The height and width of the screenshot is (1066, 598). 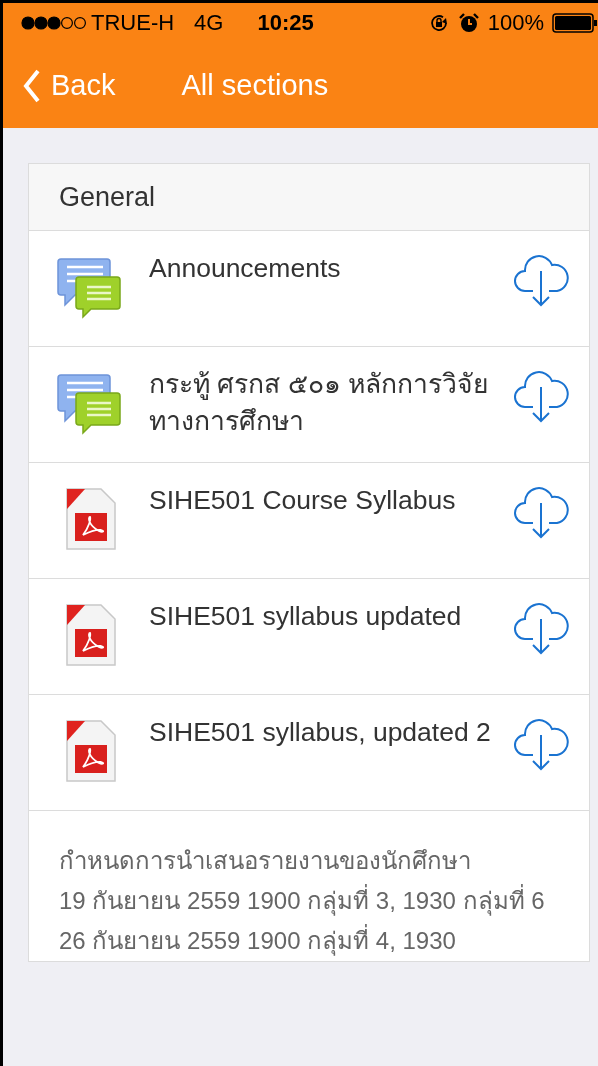 I want to click on section-header: General, so click(x=309, y=197).